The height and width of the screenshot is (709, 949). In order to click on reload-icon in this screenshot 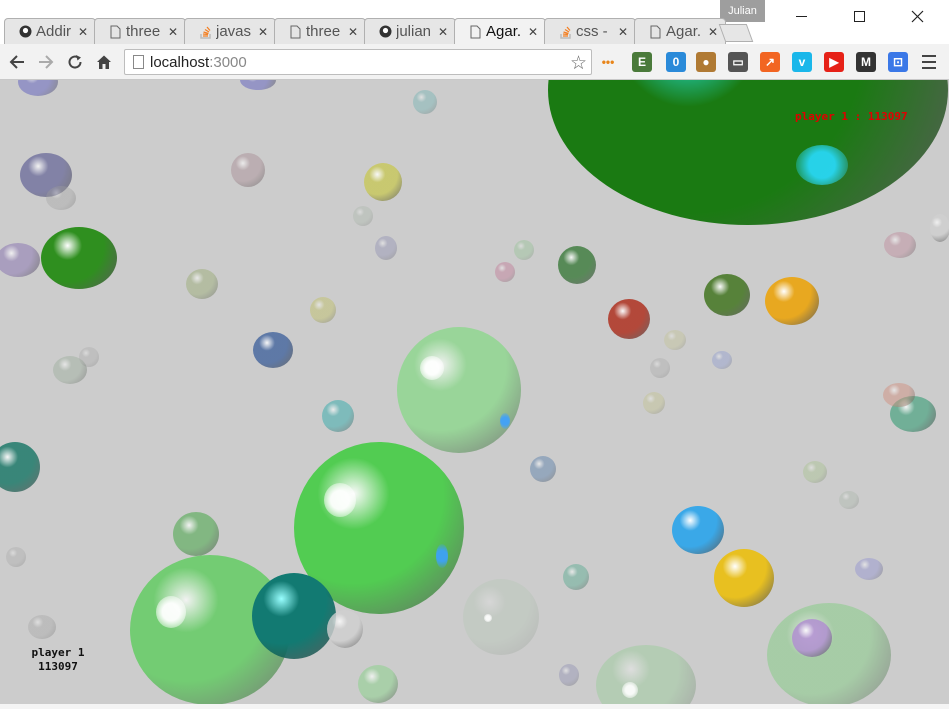, I will do `click(75, 62)`.